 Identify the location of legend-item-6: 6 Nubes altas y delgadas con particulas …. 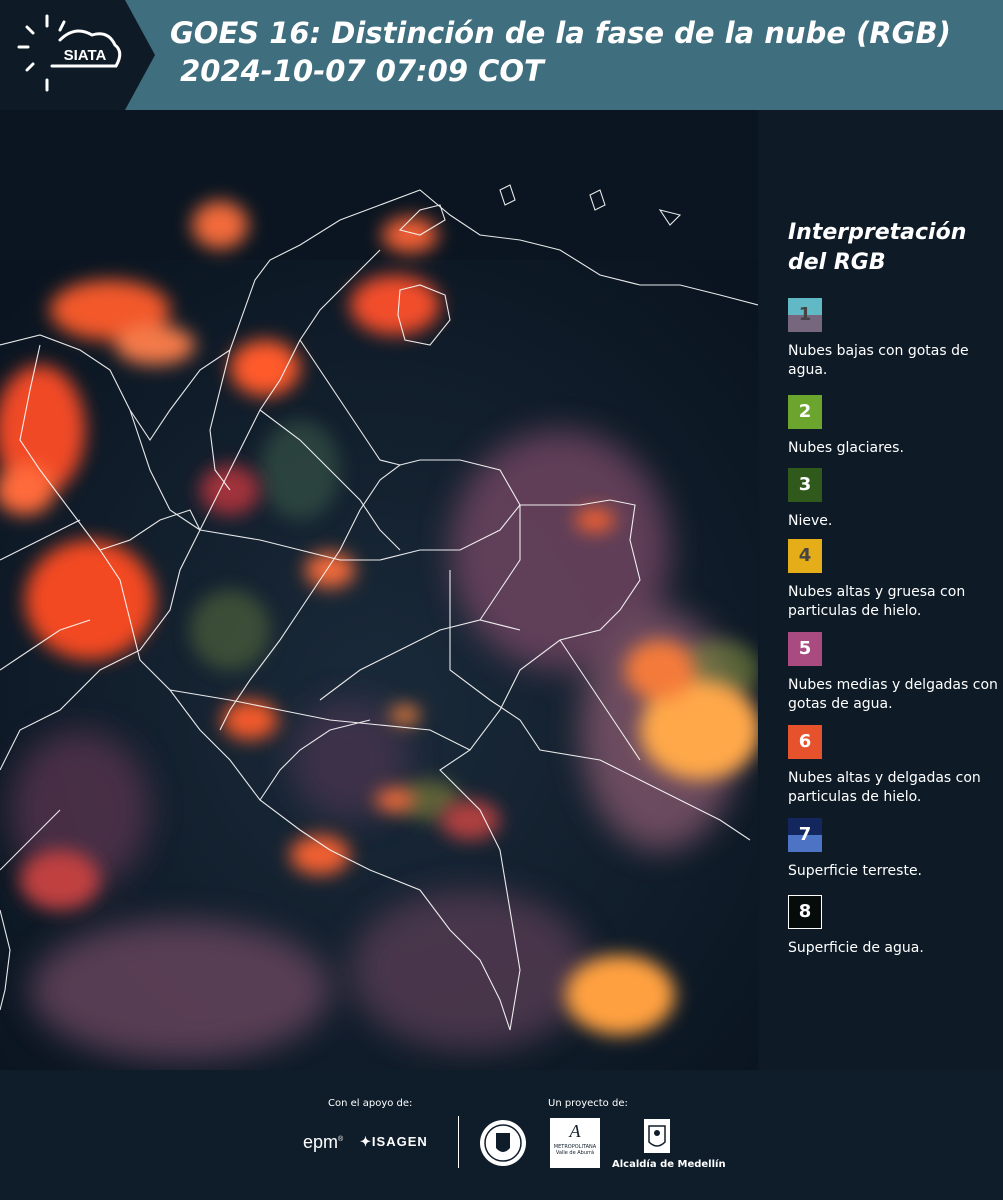
(893, 766).